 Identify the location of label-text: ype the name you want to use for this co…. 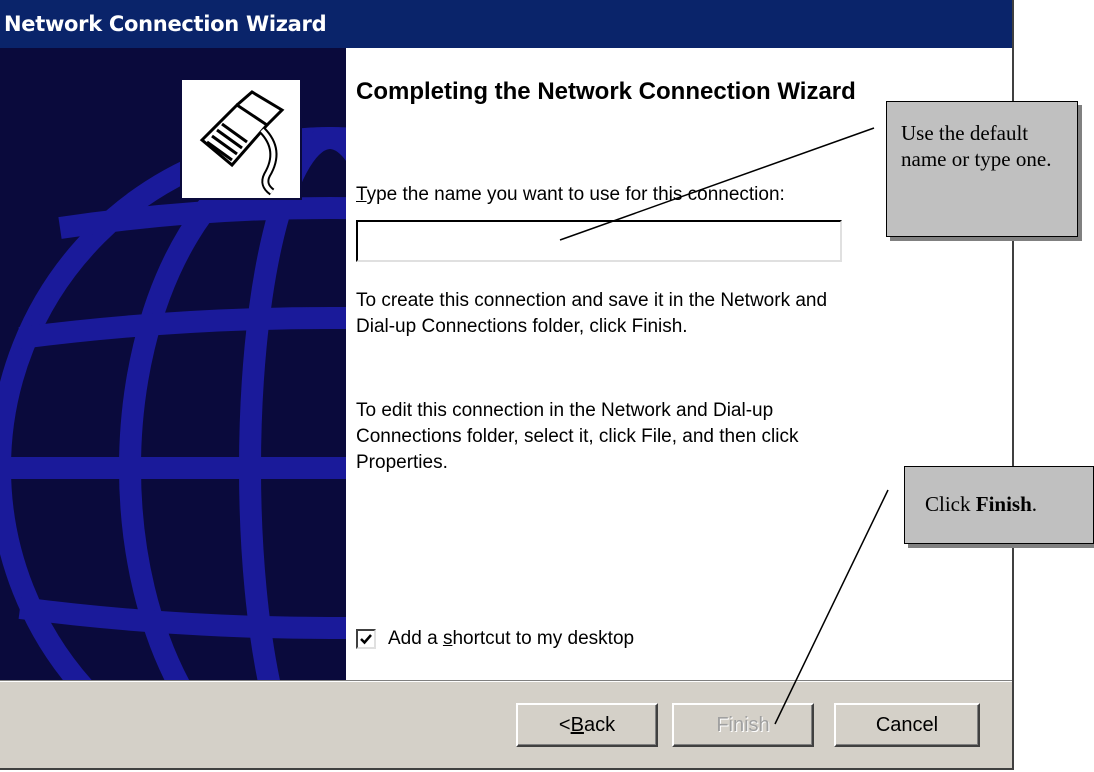
(575, 194).